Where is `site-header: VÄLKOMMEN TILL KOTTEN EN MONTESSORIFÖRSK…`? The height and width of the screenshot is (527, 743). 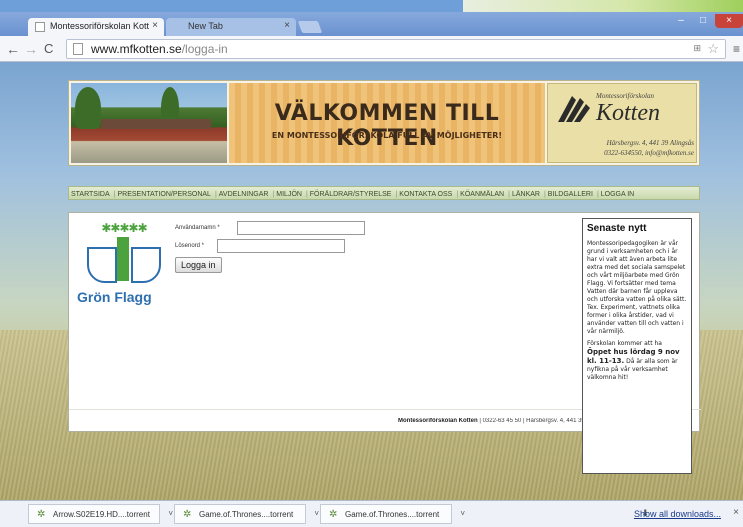 site-header: VÄLKOMMEN TILL KOTTEN EN MONTESSORIFÖRSK… is located at coordinates (384, 123).